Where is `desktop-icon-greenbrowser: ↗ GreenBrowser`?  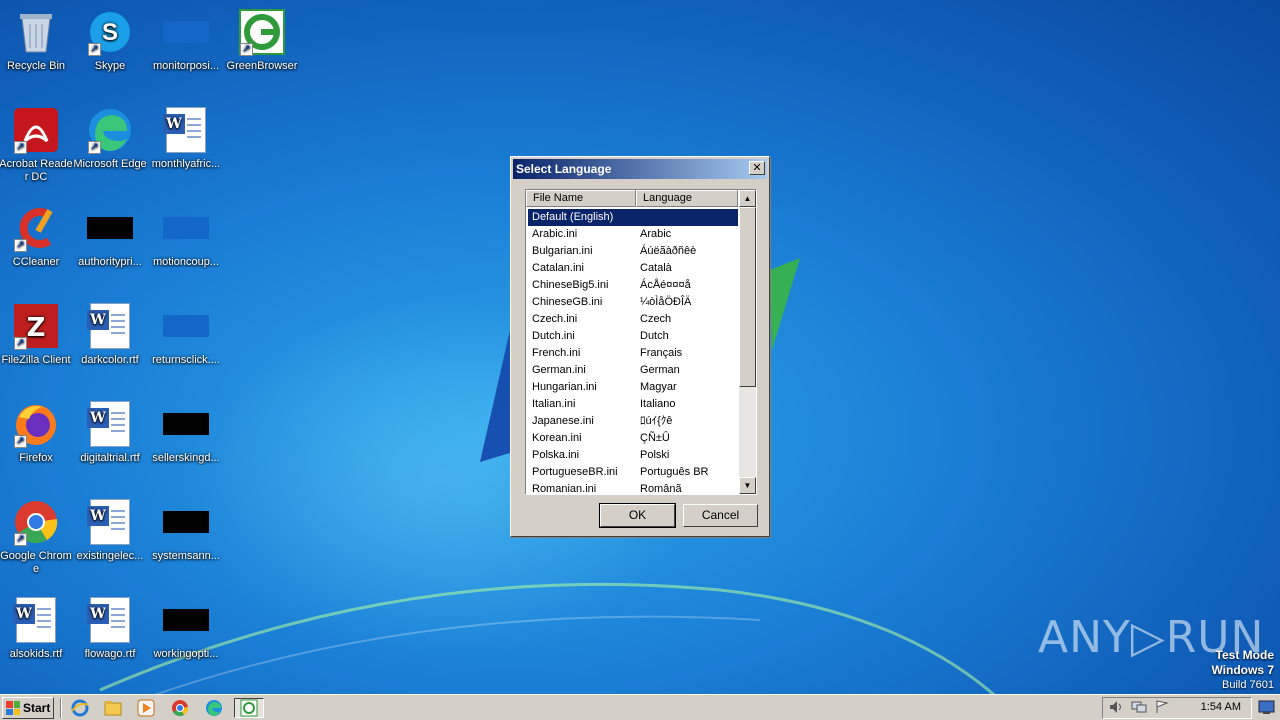 desktop-icon-greenbrowser: ↗ GreenBrowser is located at coordinates (262, 40).